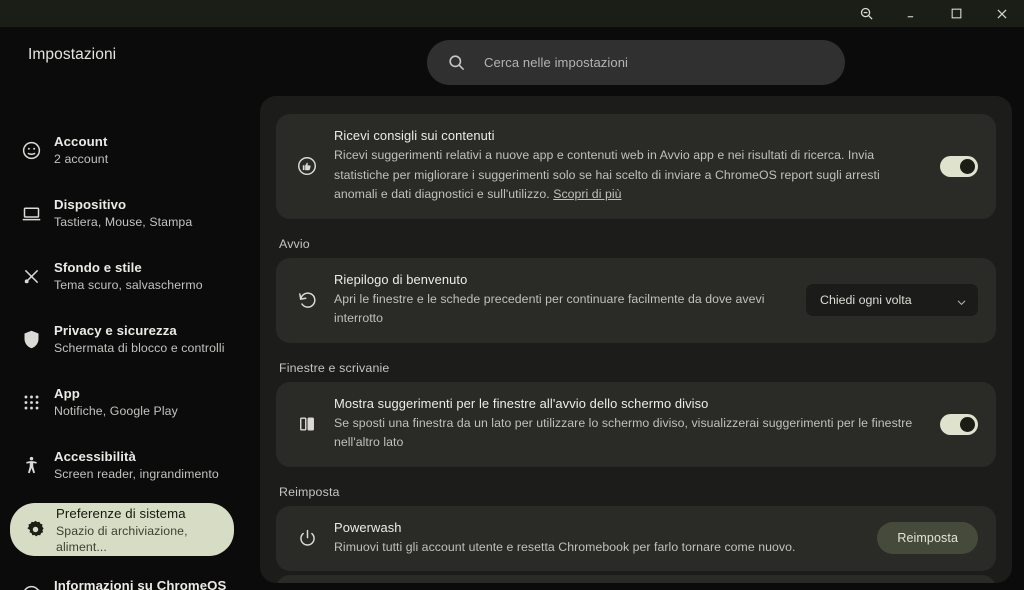 This screenshot has height=590, width=1024. Describe the element at coordinates (307, 300) in the screenshot. I see `restore-icon` at that location.